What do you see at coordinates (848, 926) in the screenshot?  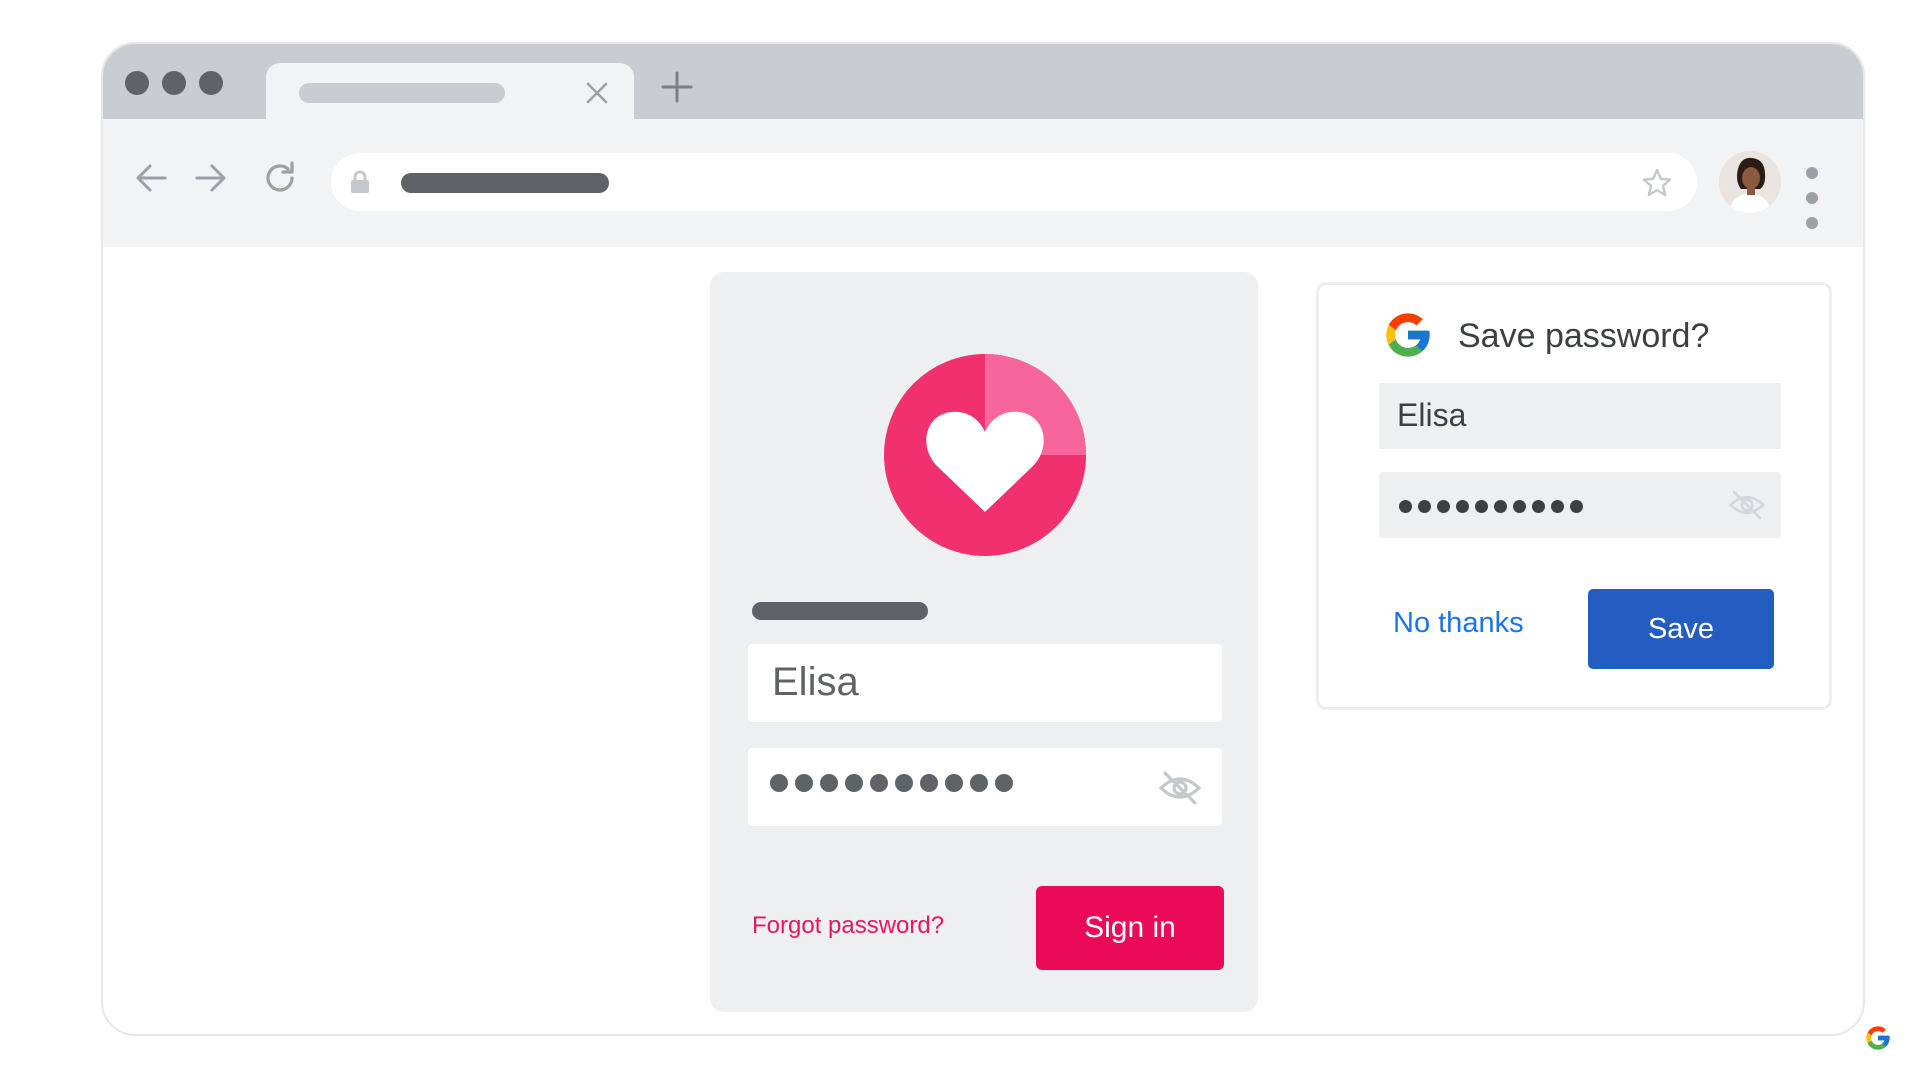 I see `forgot-password-link: Forgot password?` at bounding box center [848, 926].